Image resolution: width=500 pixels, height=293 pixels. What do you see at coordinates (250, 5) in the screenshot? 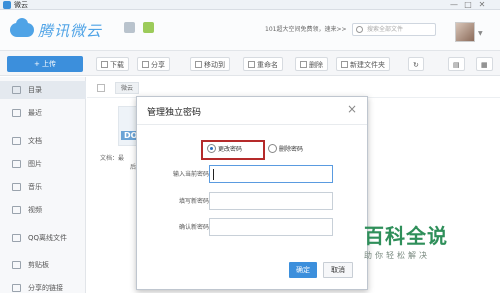
I see `title-bar: 微云 — □ ✕` at bounding box center [250, 5].